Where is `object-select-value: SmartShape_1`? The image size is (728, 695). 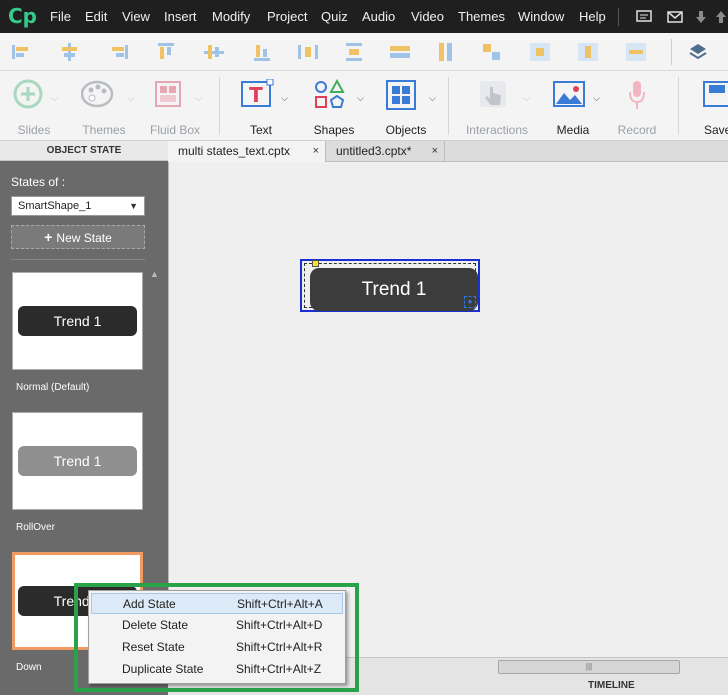
object-select-value: SmartShape_1 is located at coordinates (55, 206).